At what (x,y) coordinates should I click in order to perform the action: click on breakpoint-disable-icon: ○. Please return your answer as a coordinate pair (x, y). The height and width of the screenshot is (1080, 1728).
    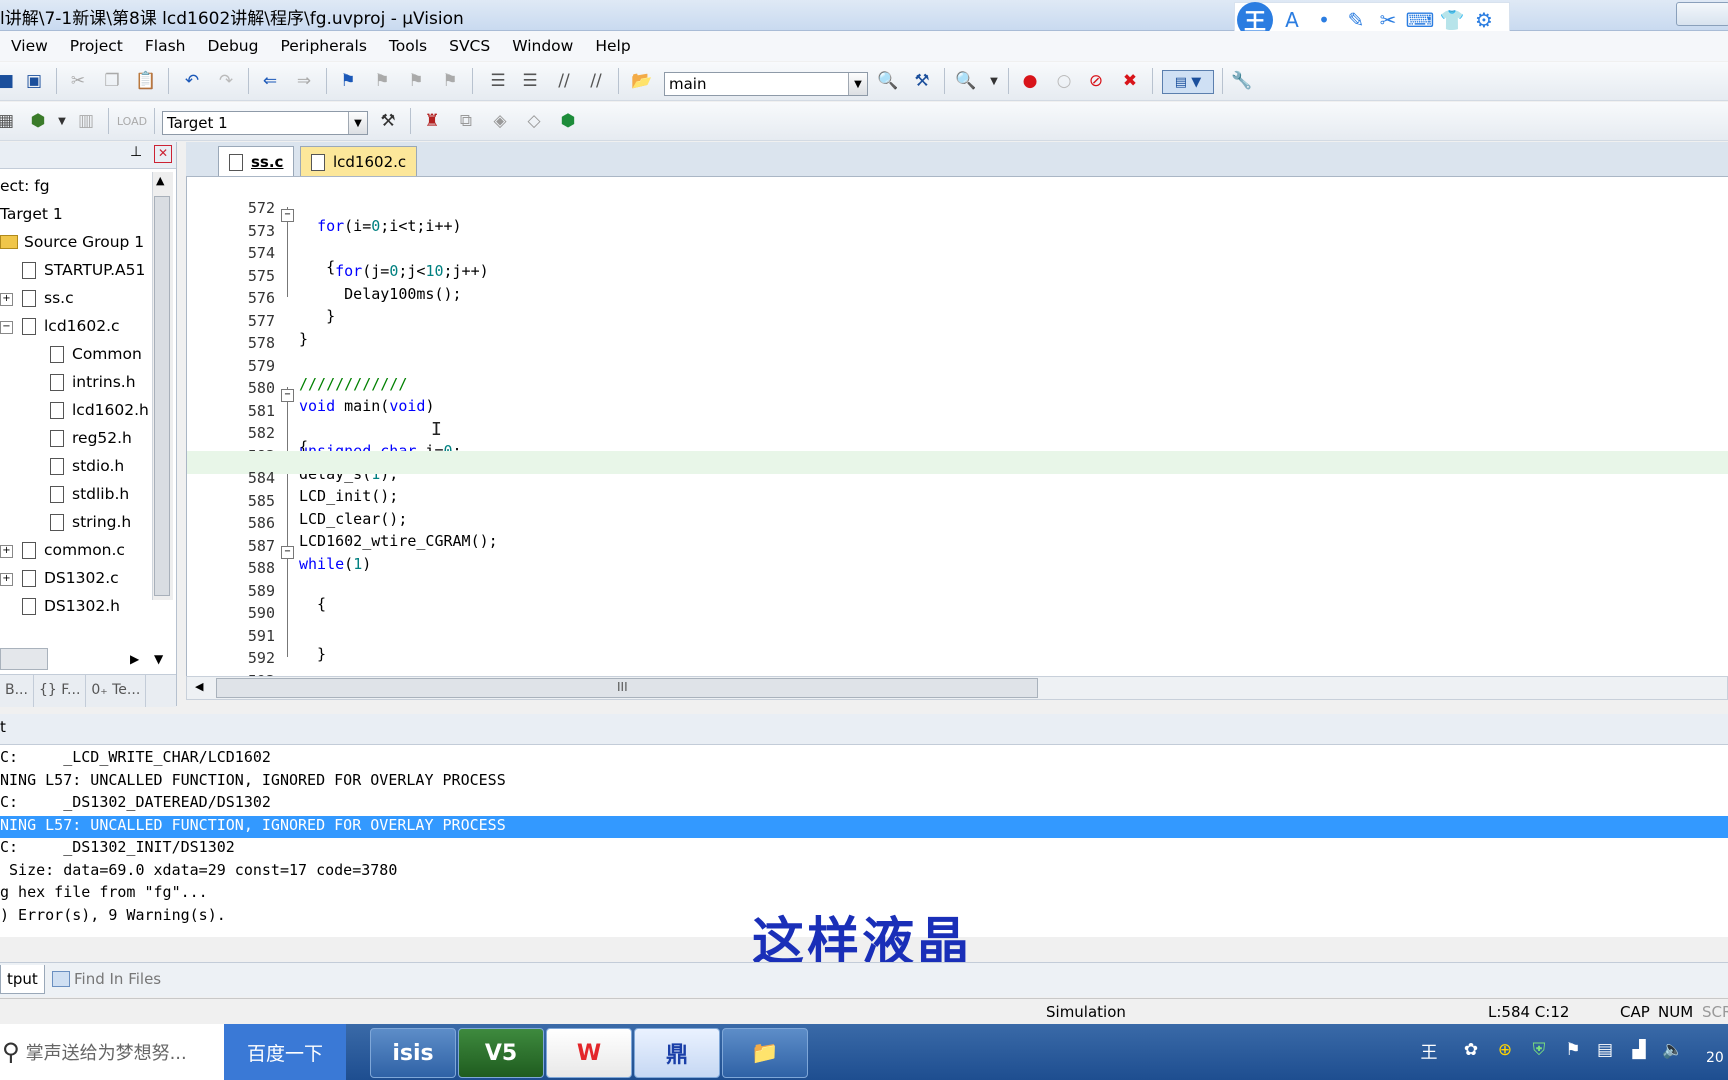
    Looking at the image, I should click on (1064, 81).